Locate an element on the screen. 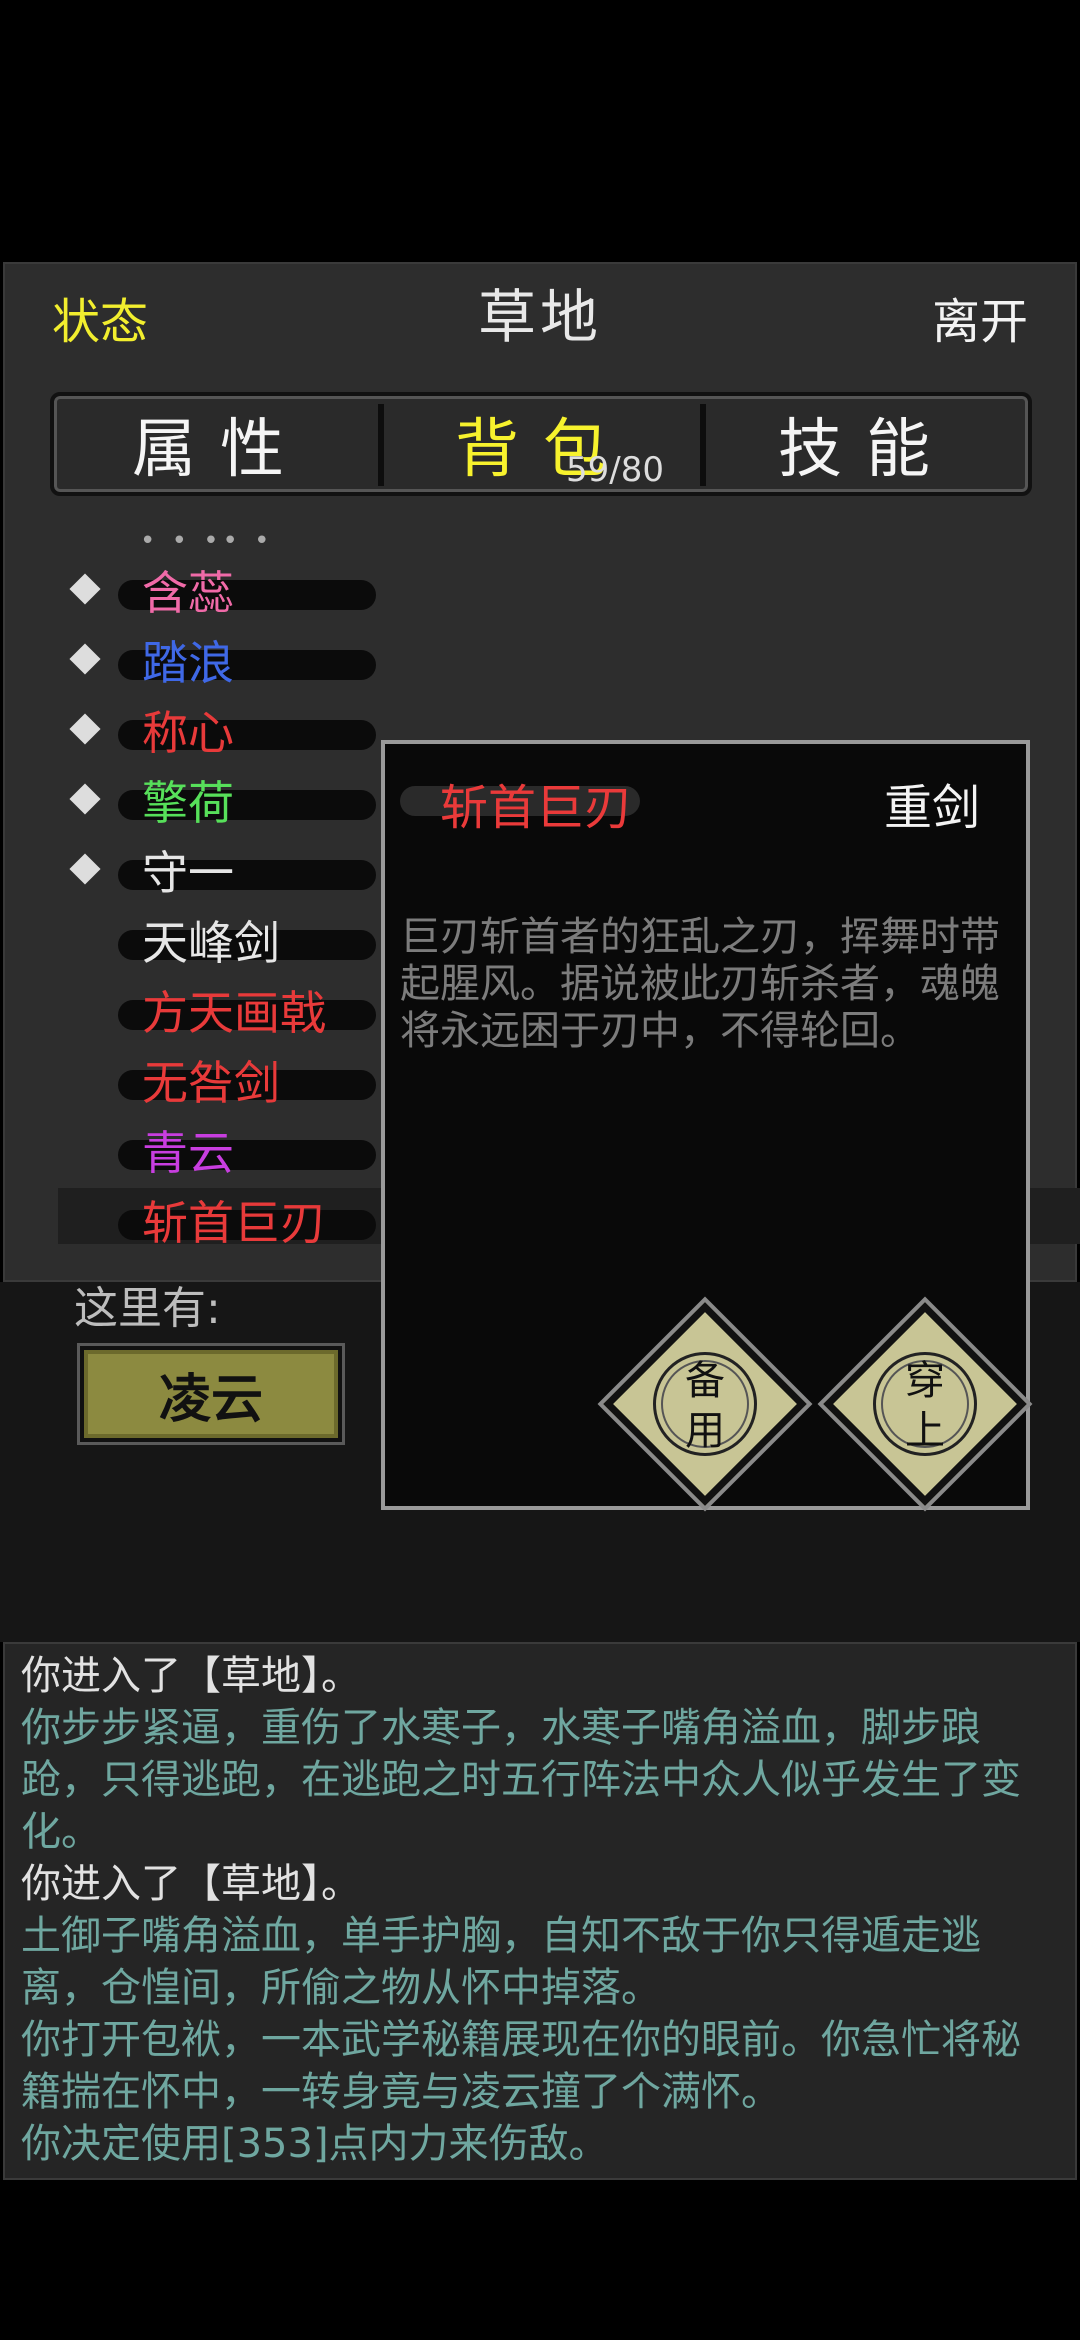  inventory-item: 天峰剑 is located at coordinates (220, 943).